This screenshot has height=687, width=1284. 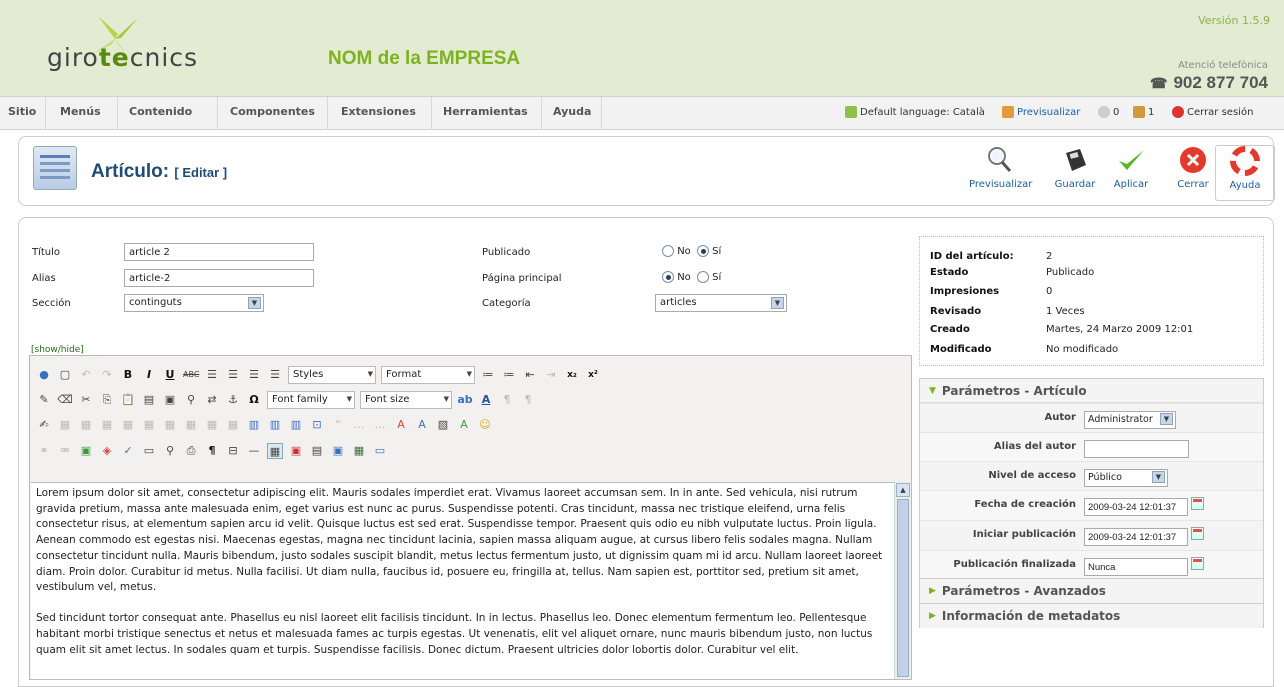 What do you see at coordinates (1136, 537) in the screenshot?
I see `publish-start-input` at bounding box center [1136, 537].